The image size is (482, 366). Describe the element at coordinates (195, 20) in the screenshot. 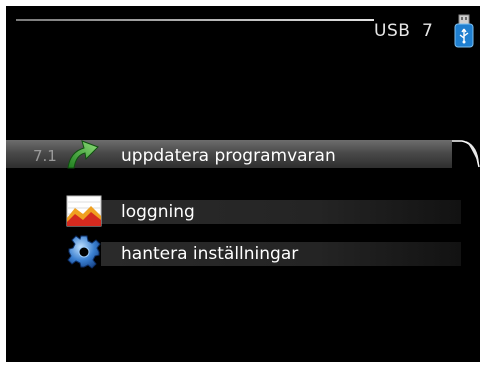

I see `header-divider` at that location.